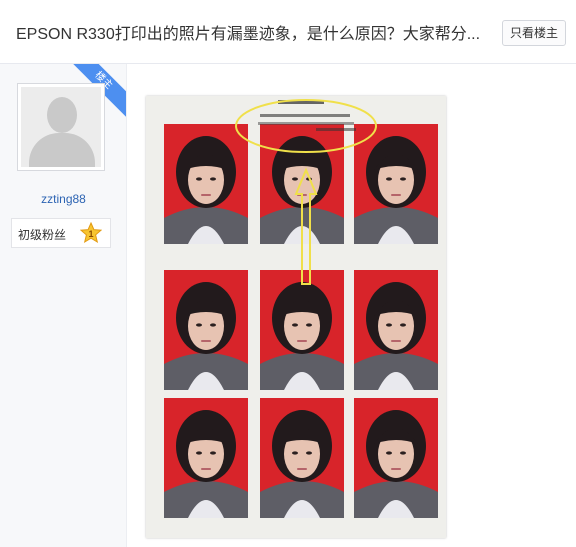  I want to click on thread-header: EPSON R330打印出的照片有漏墨迹象，是什么原因？大家帮分... 只看楼主, so click(288, 32).